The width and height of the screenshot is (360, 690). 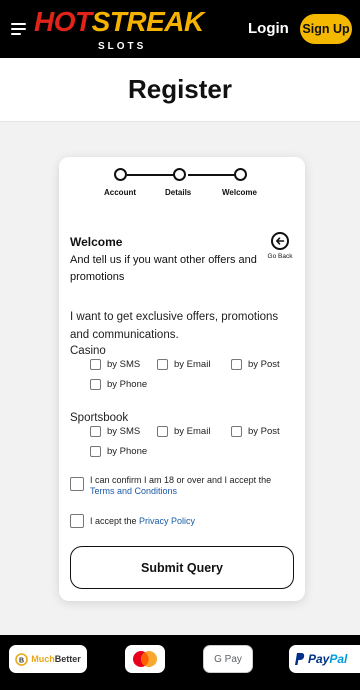 I want to click on svg-text: B, so click(x=21, y=660).